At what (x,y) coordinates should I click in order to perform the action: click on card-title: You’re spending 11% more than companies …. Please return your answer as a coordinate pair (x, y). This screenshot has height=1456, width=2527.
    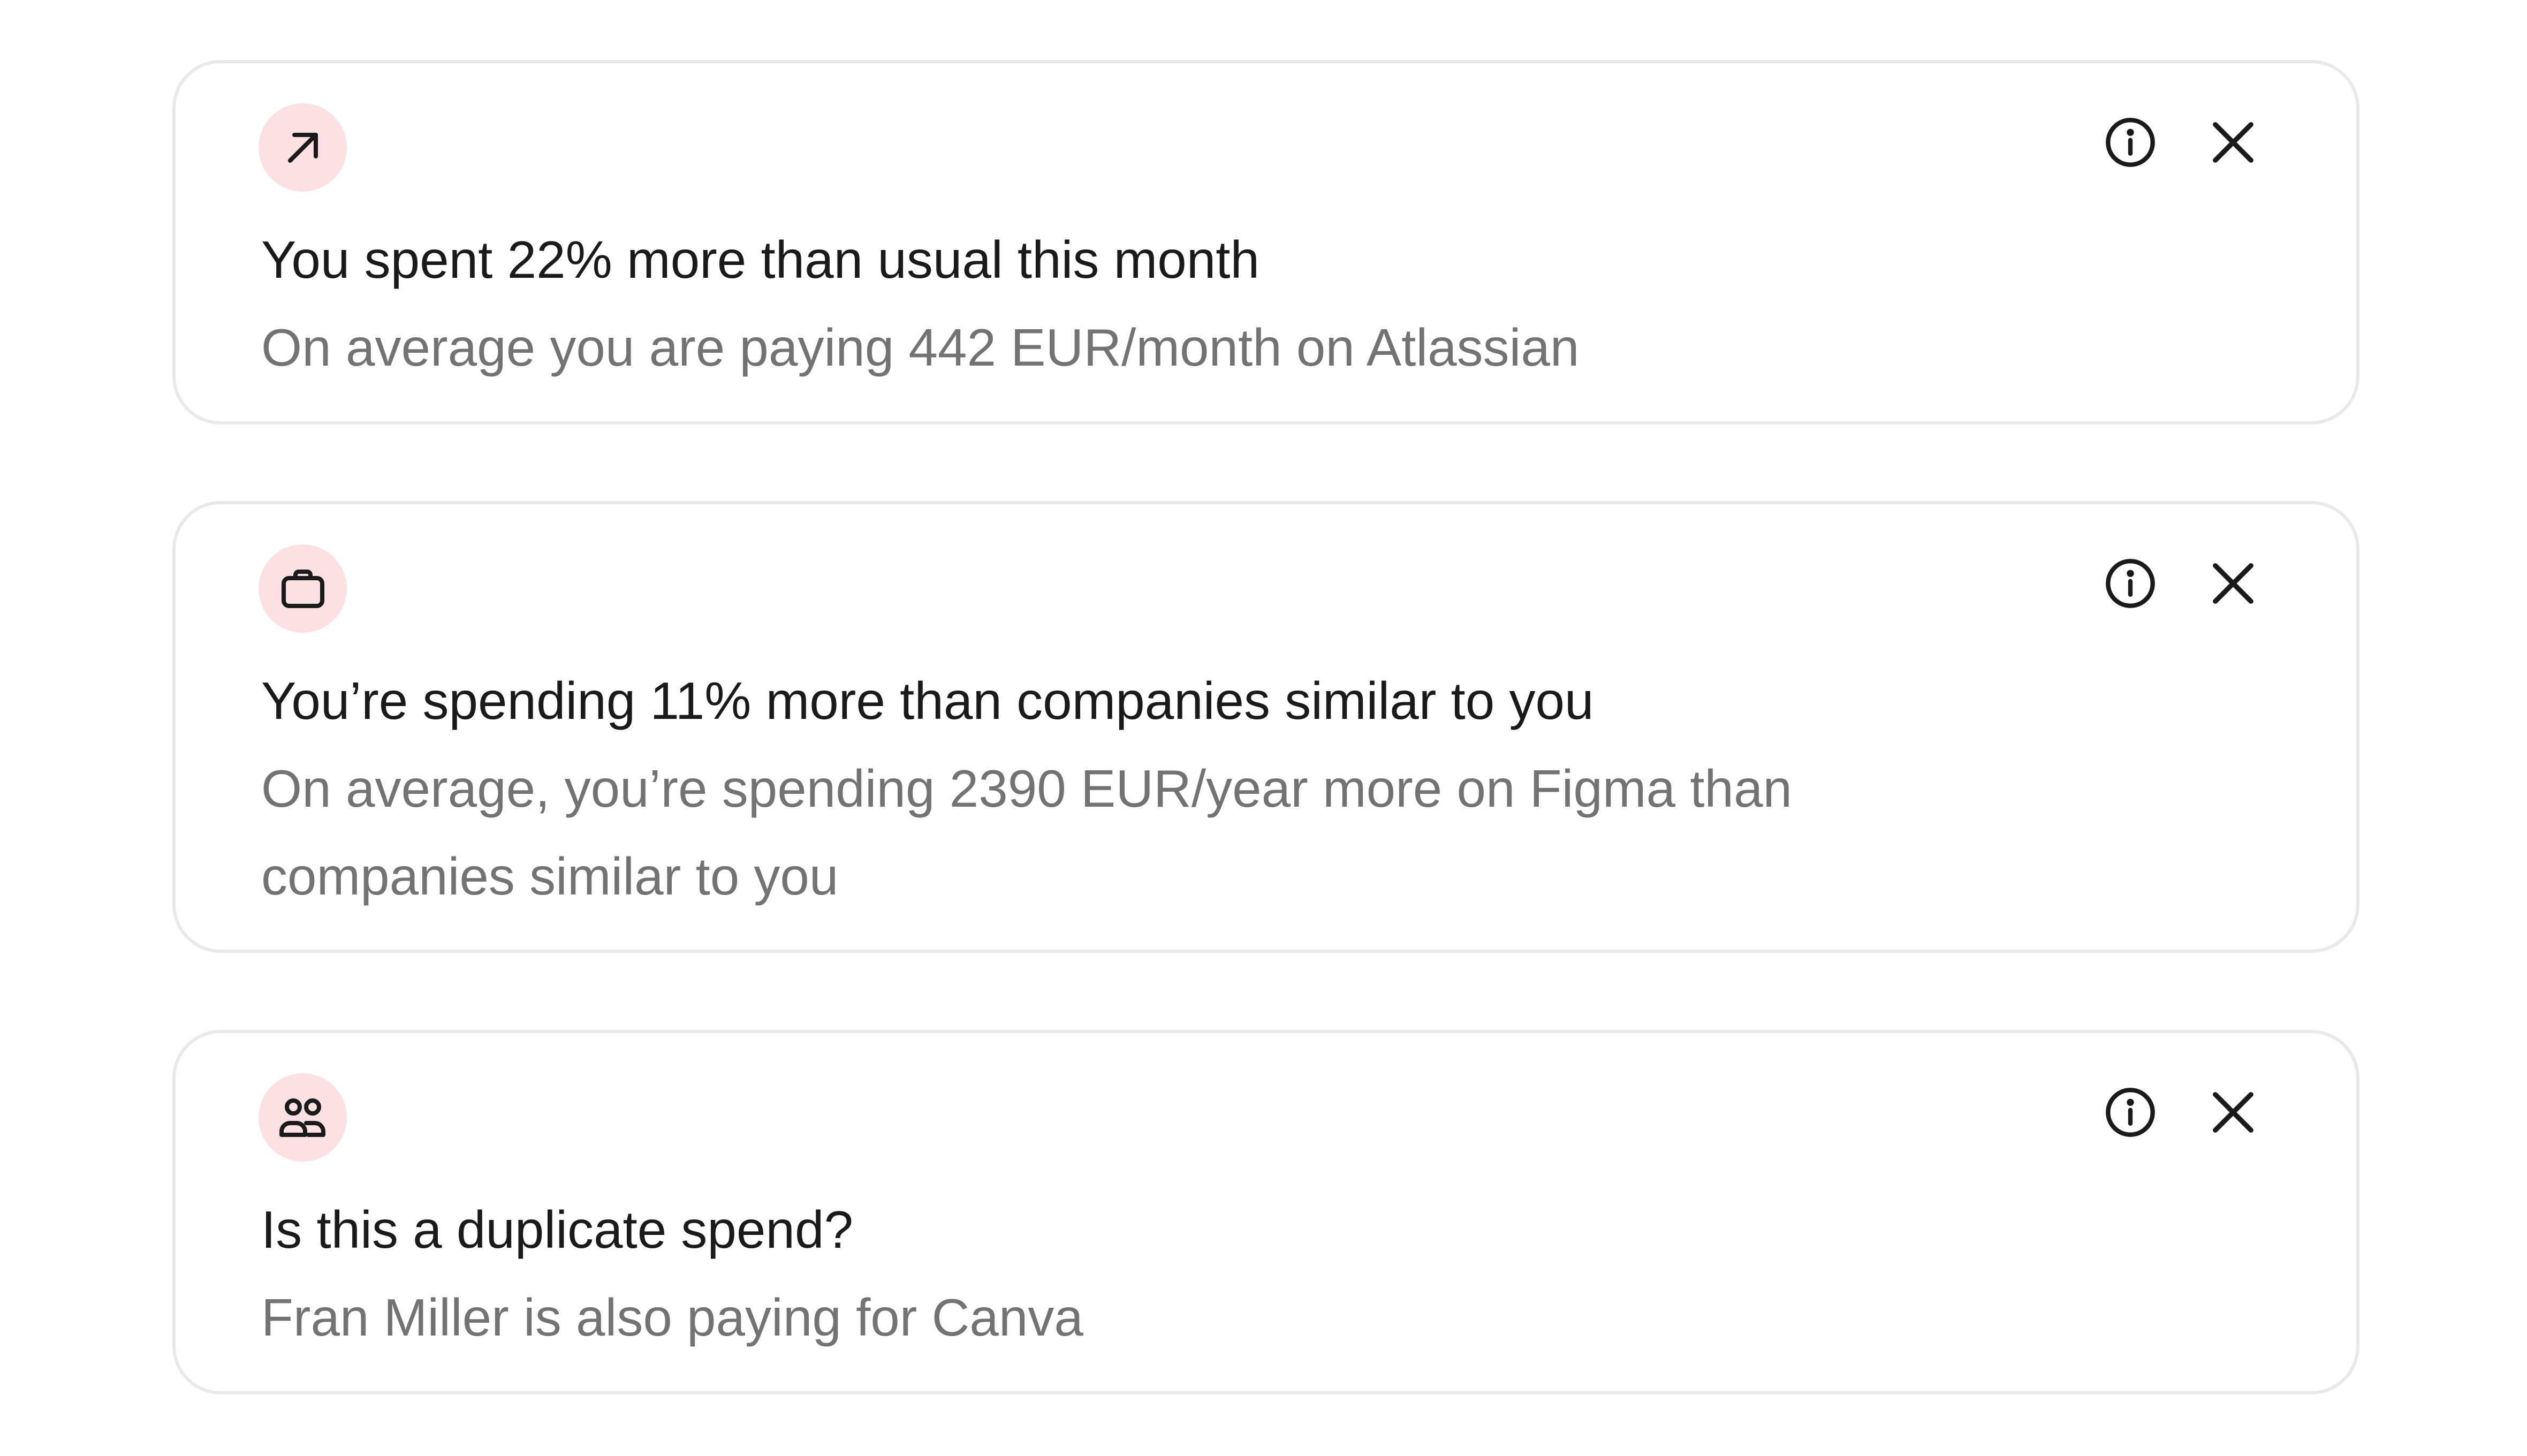
    Looking at the image, I should click on (927, 700).